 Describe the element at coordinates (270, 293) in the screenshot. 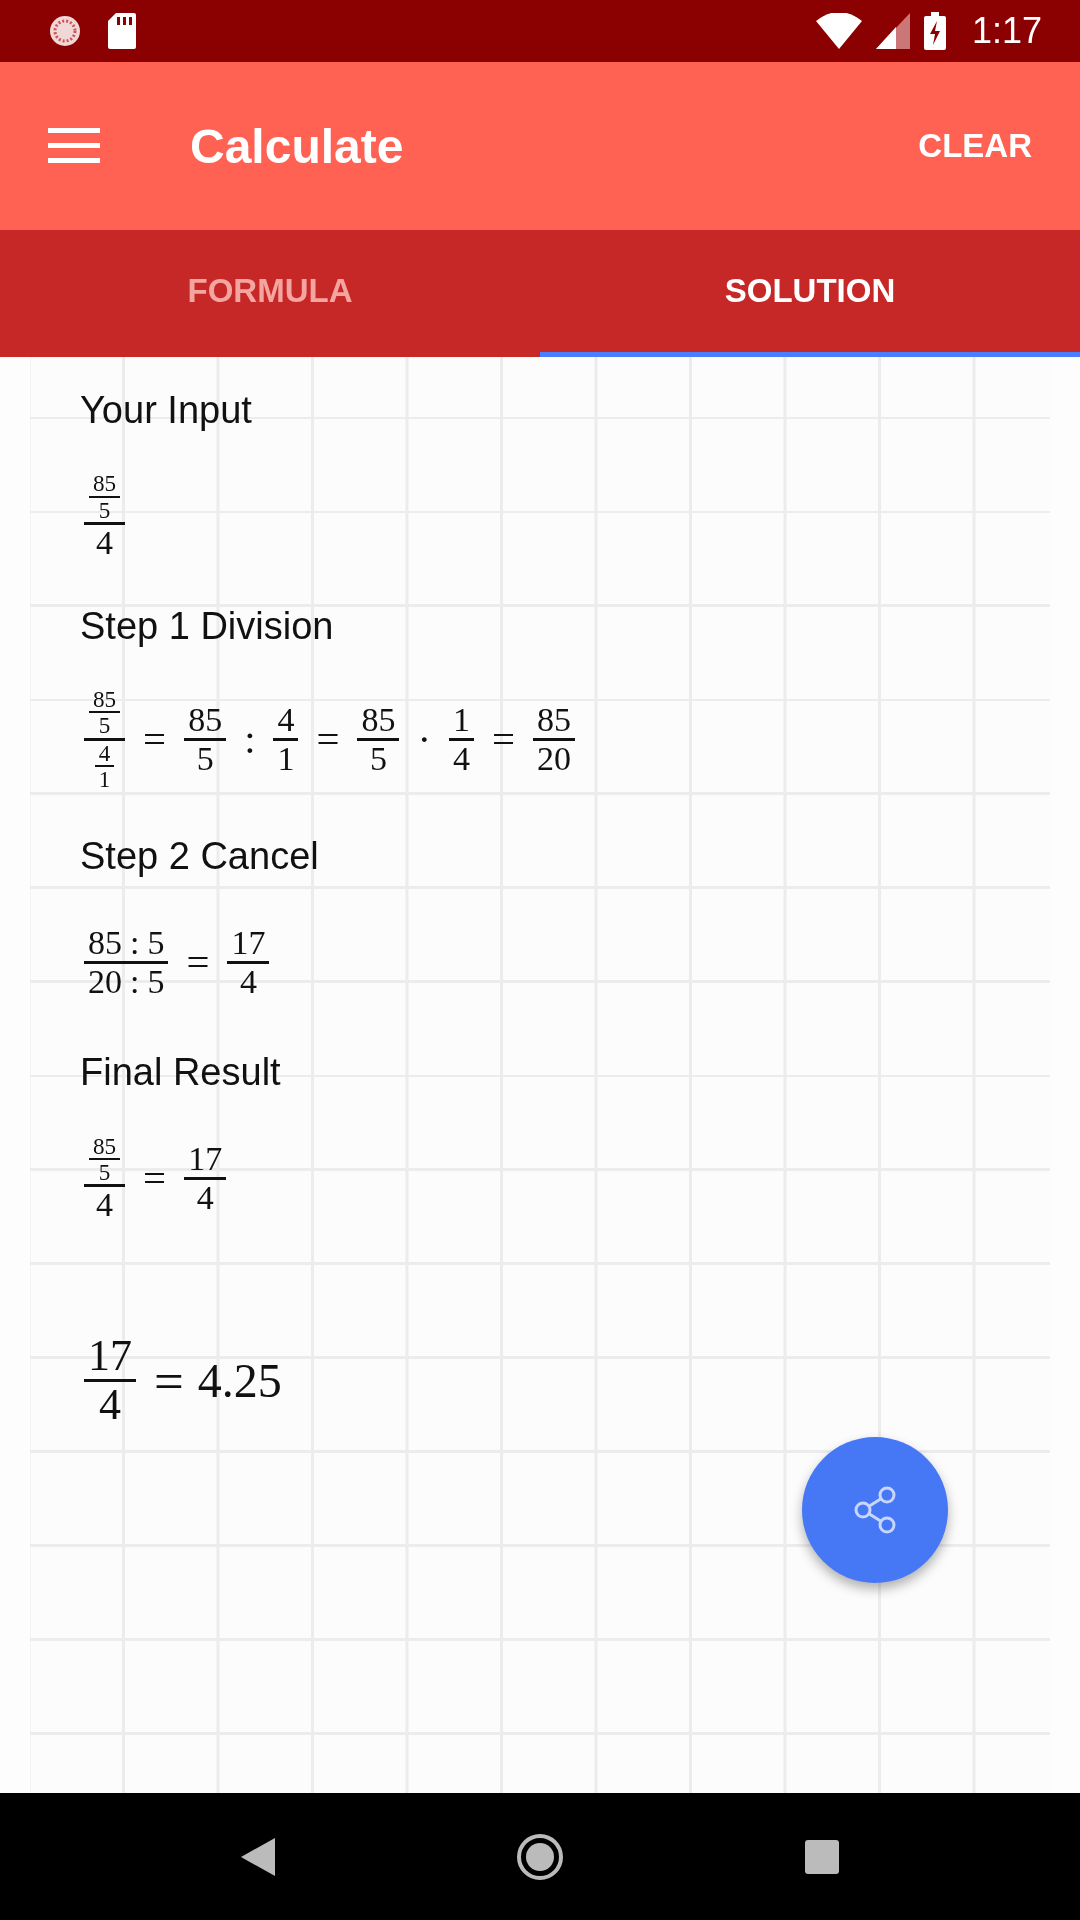

I see `tab: FORMULA` at that location.